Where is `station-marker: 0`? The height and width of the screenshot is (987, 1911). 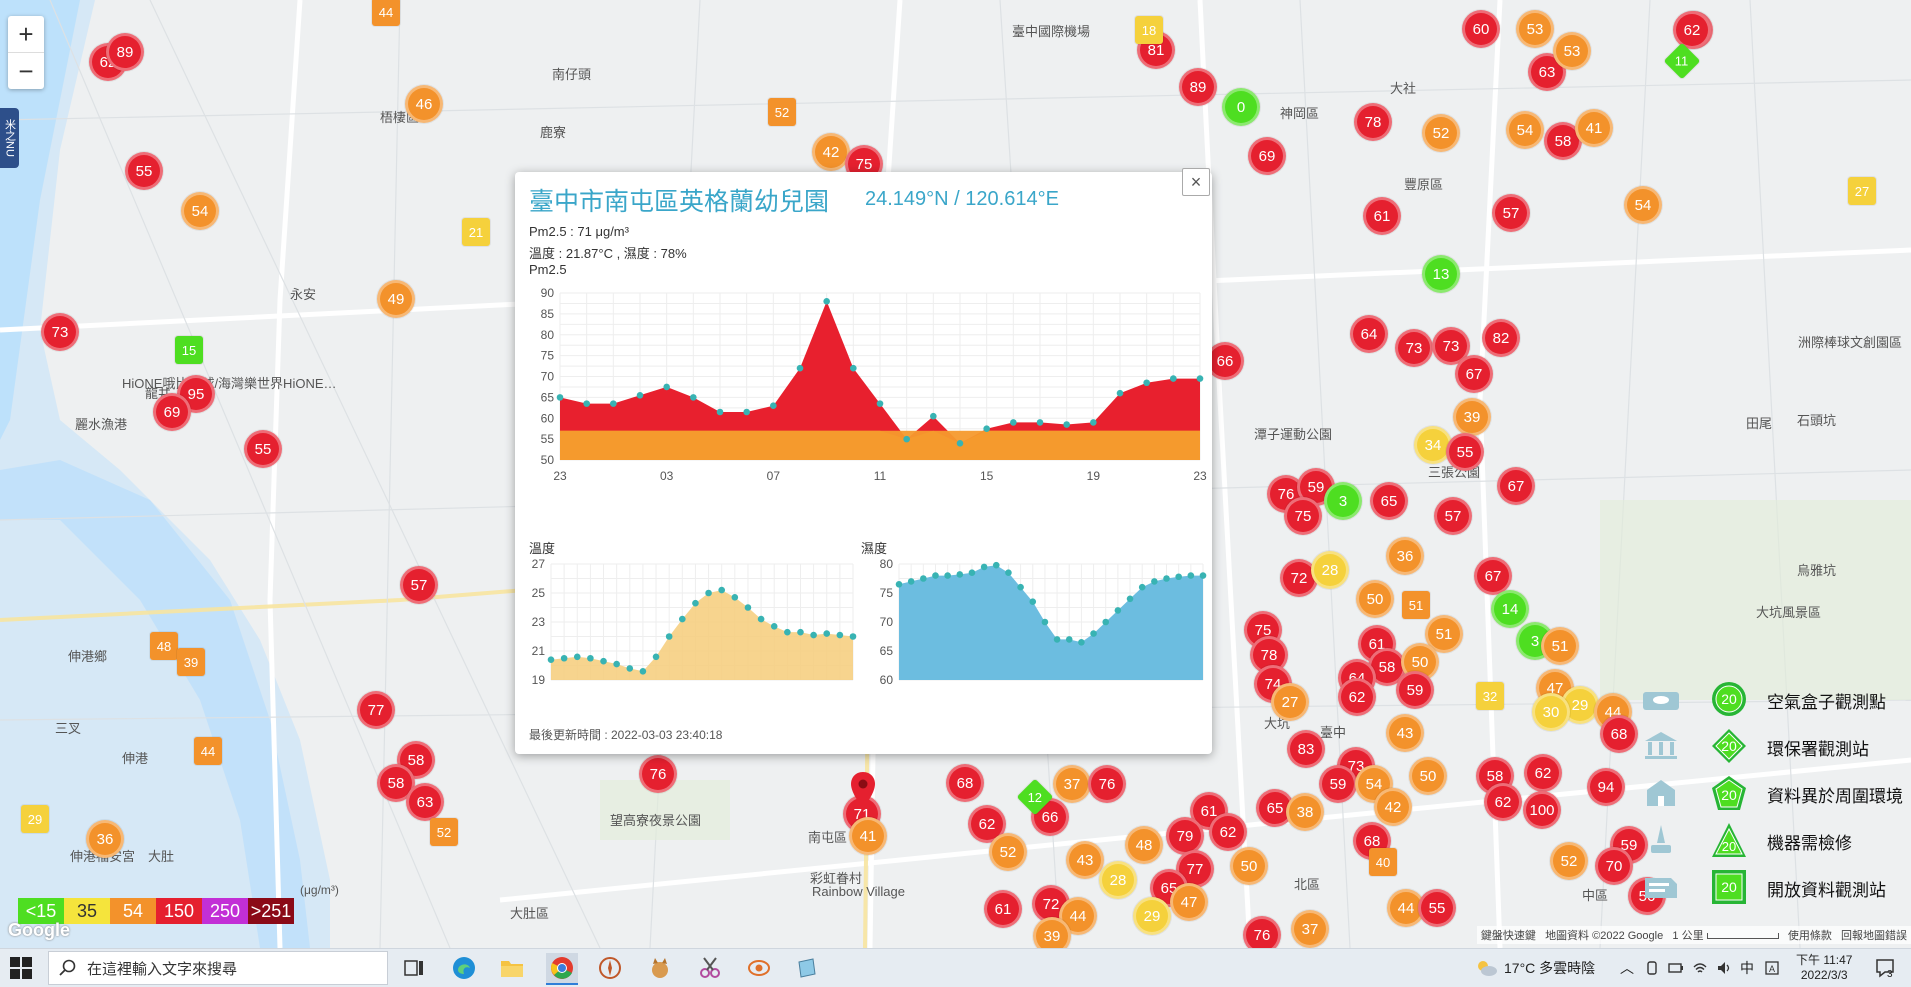 station-marker: 0 is located at coordinates (1241, 107).